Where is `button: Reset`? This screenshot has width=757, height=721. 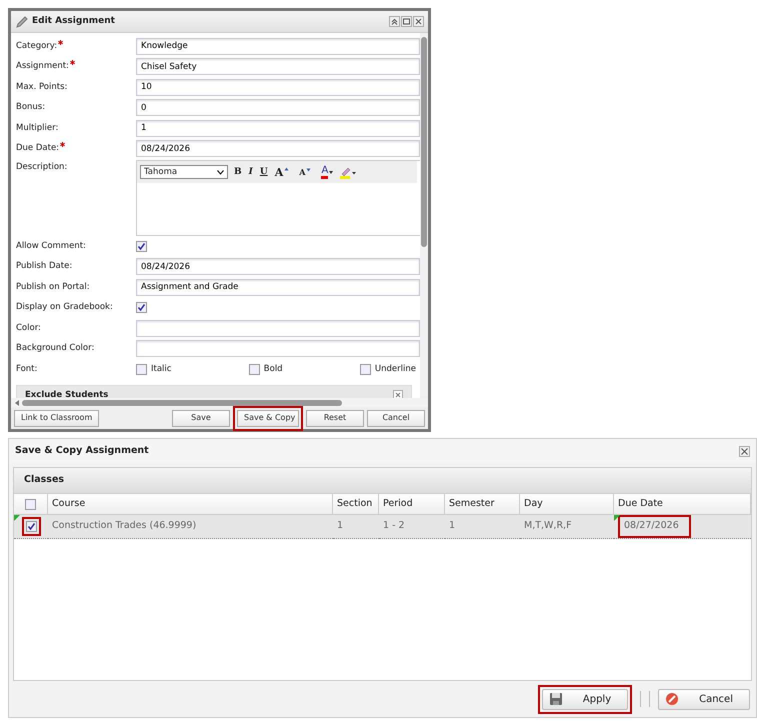 button: Reset is located at coordinates (335, 418).